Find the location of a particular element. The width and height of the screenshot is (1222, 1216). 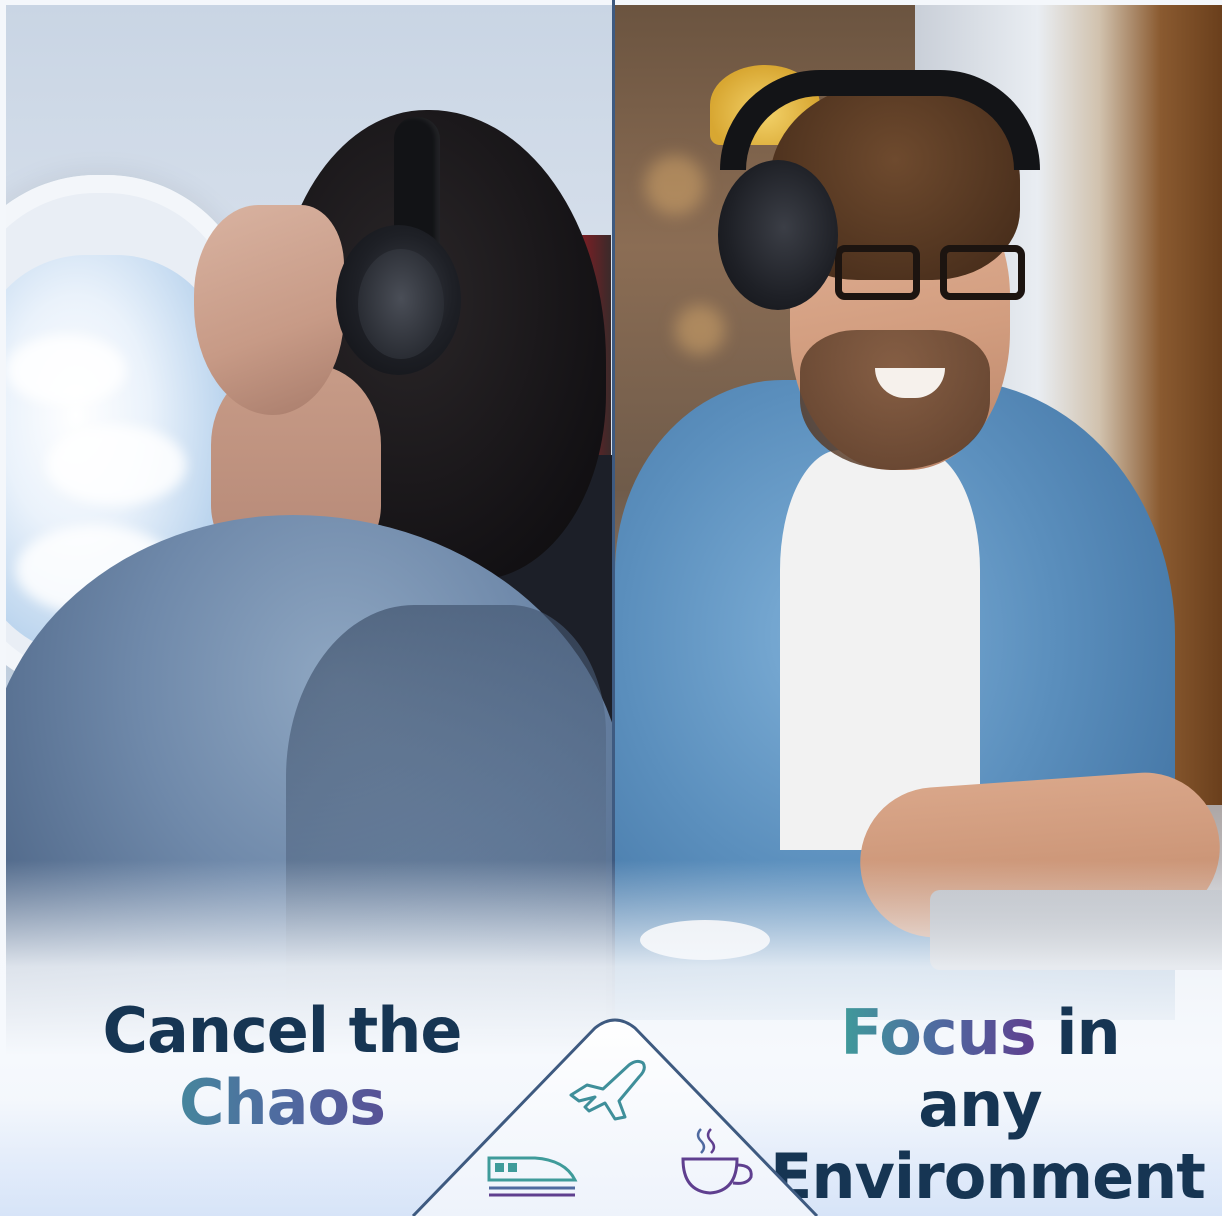

right-caption-line1: Focus in any is located at coordinates (980, 1069).